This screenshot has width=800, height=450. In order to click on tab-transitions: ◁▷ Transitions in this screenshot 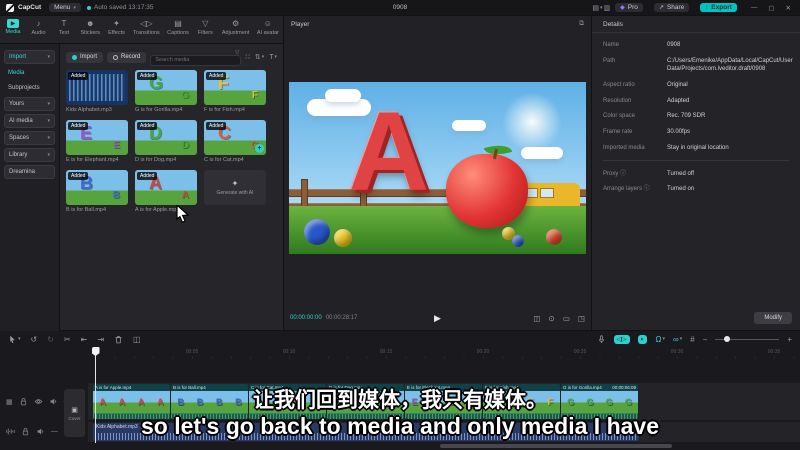, I will do `click(146, 30)`.